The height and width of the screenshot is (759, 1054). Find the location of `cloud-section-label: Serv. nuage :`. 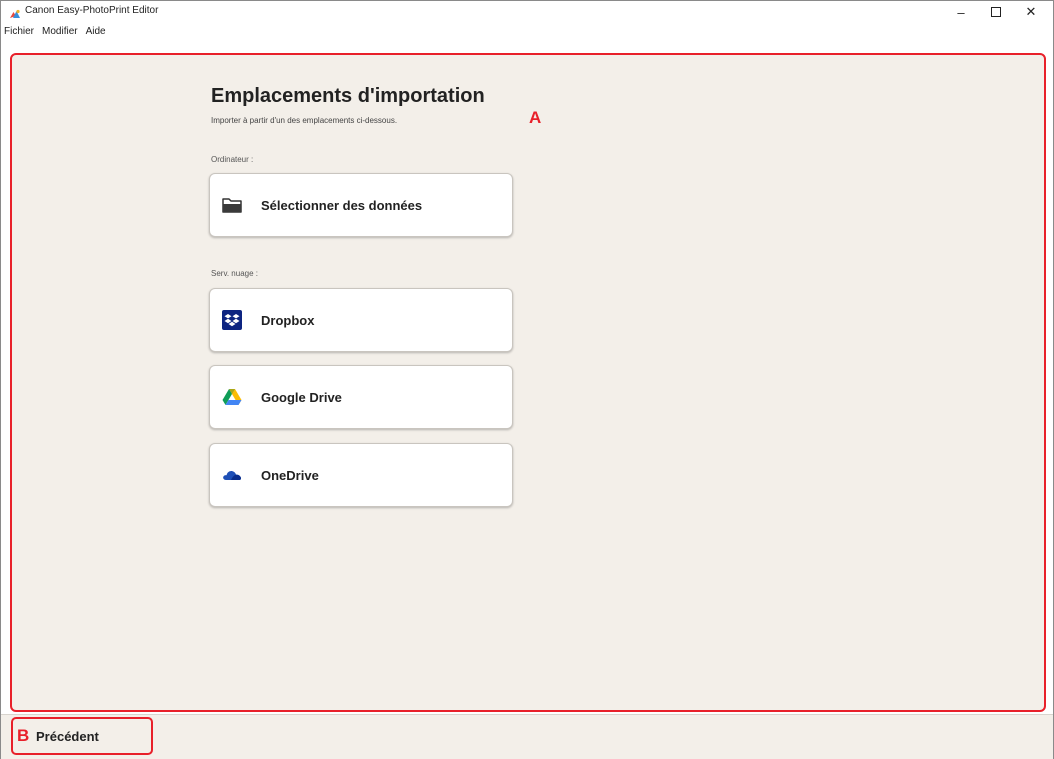

cloud-section-label: Serv. nuage : is located at coordinates (234, 273).